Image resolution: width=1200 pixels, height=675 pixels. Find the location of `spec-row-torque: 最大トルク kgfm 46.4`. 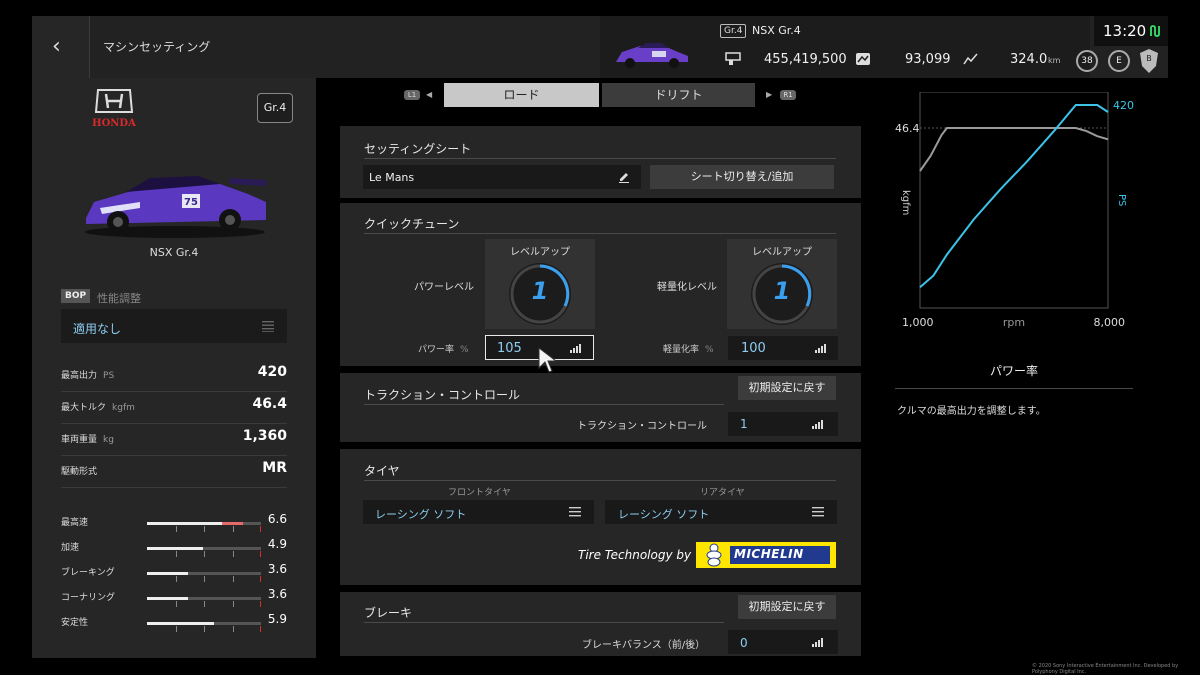

spec-row-torque: 最大トルク kgfm 46.4 is located at coordinates (174, 409).